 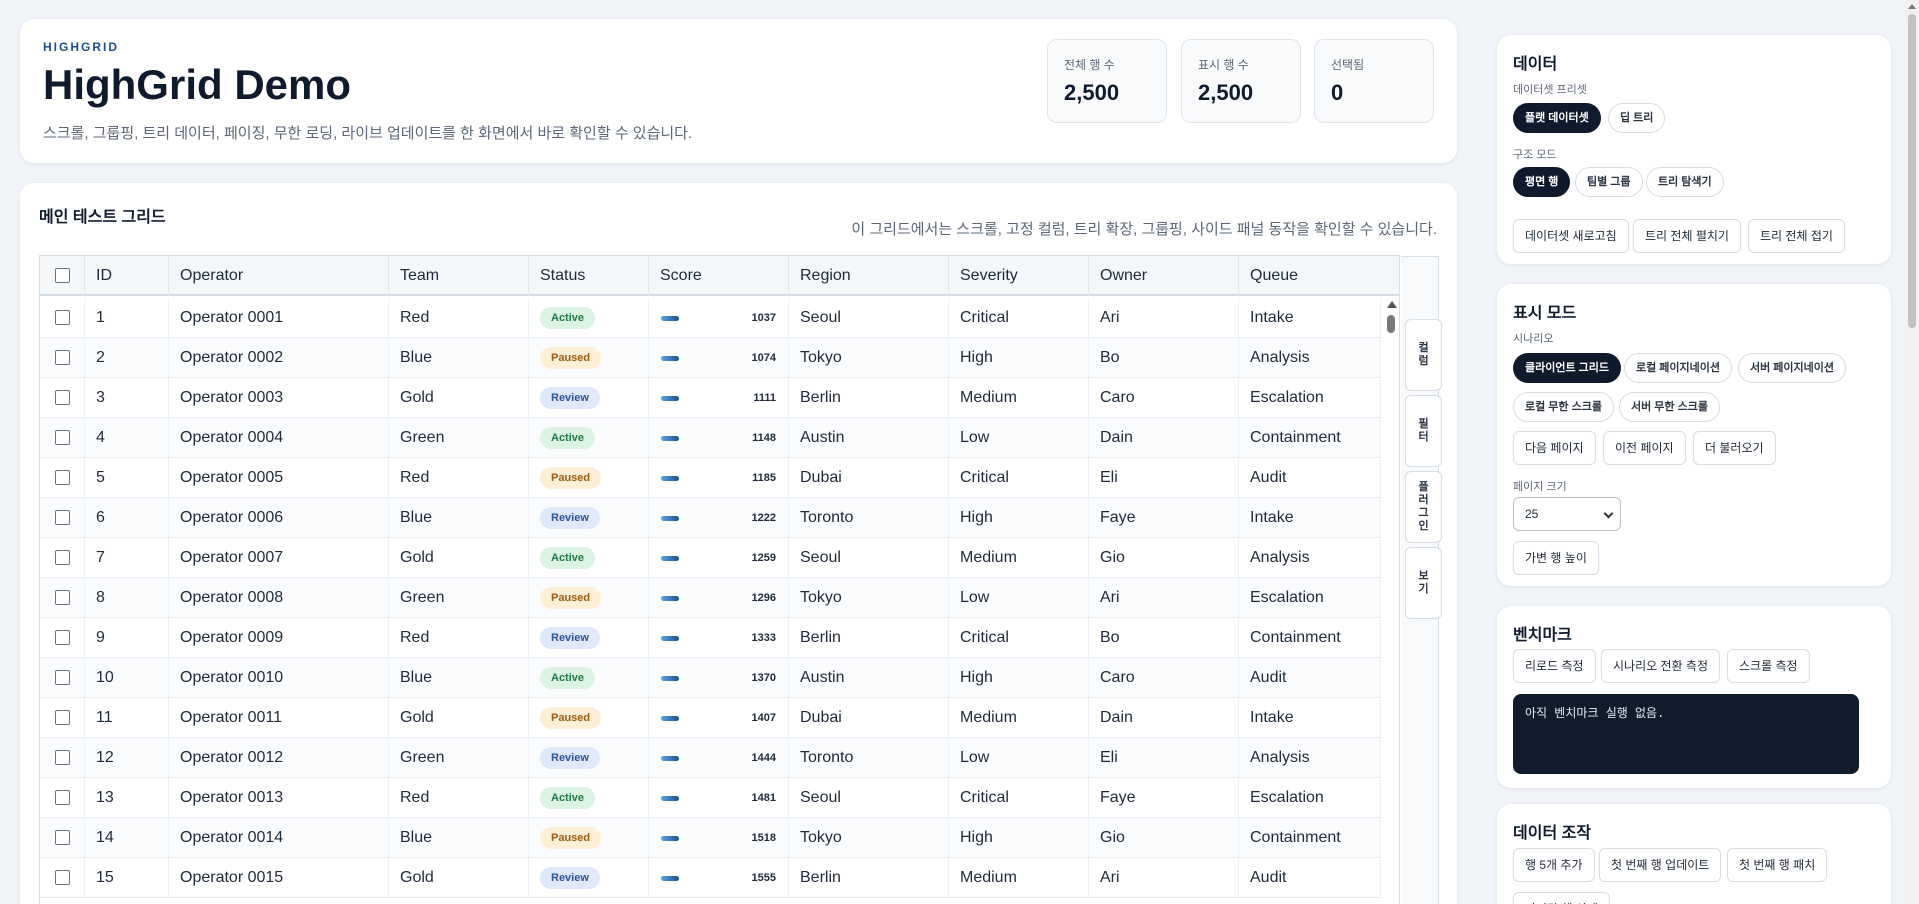 What do you see at coordinates (1423, 431) in the screenshot?
I see `side-tab-filters: 필터` at bounding box center [1423, 431].